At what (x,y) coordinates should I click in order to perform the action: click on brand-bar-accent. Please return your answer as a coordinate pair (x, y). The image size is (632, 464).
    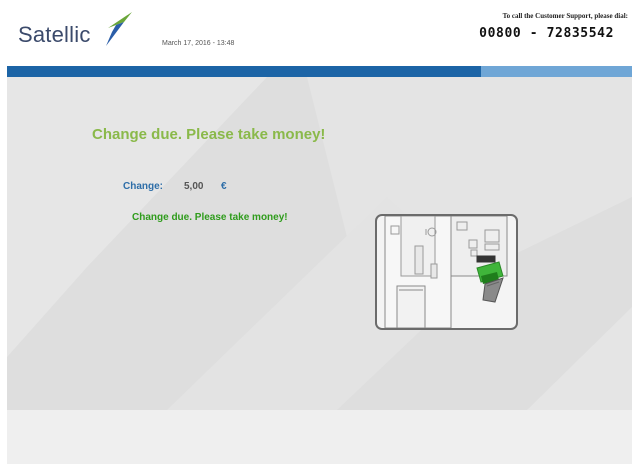
    Looking at the image, I should click on (556, 71).